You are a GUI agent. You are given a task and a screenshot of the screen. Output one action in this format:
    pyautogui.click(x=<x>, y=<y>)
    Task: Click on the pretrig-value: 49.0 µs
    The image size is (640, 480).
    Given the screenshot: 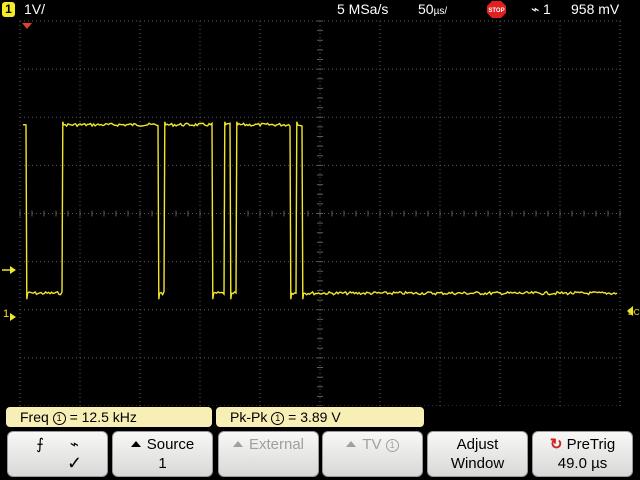 What is the action you would take?
    pyautogui.click(x=582, y=463)
    